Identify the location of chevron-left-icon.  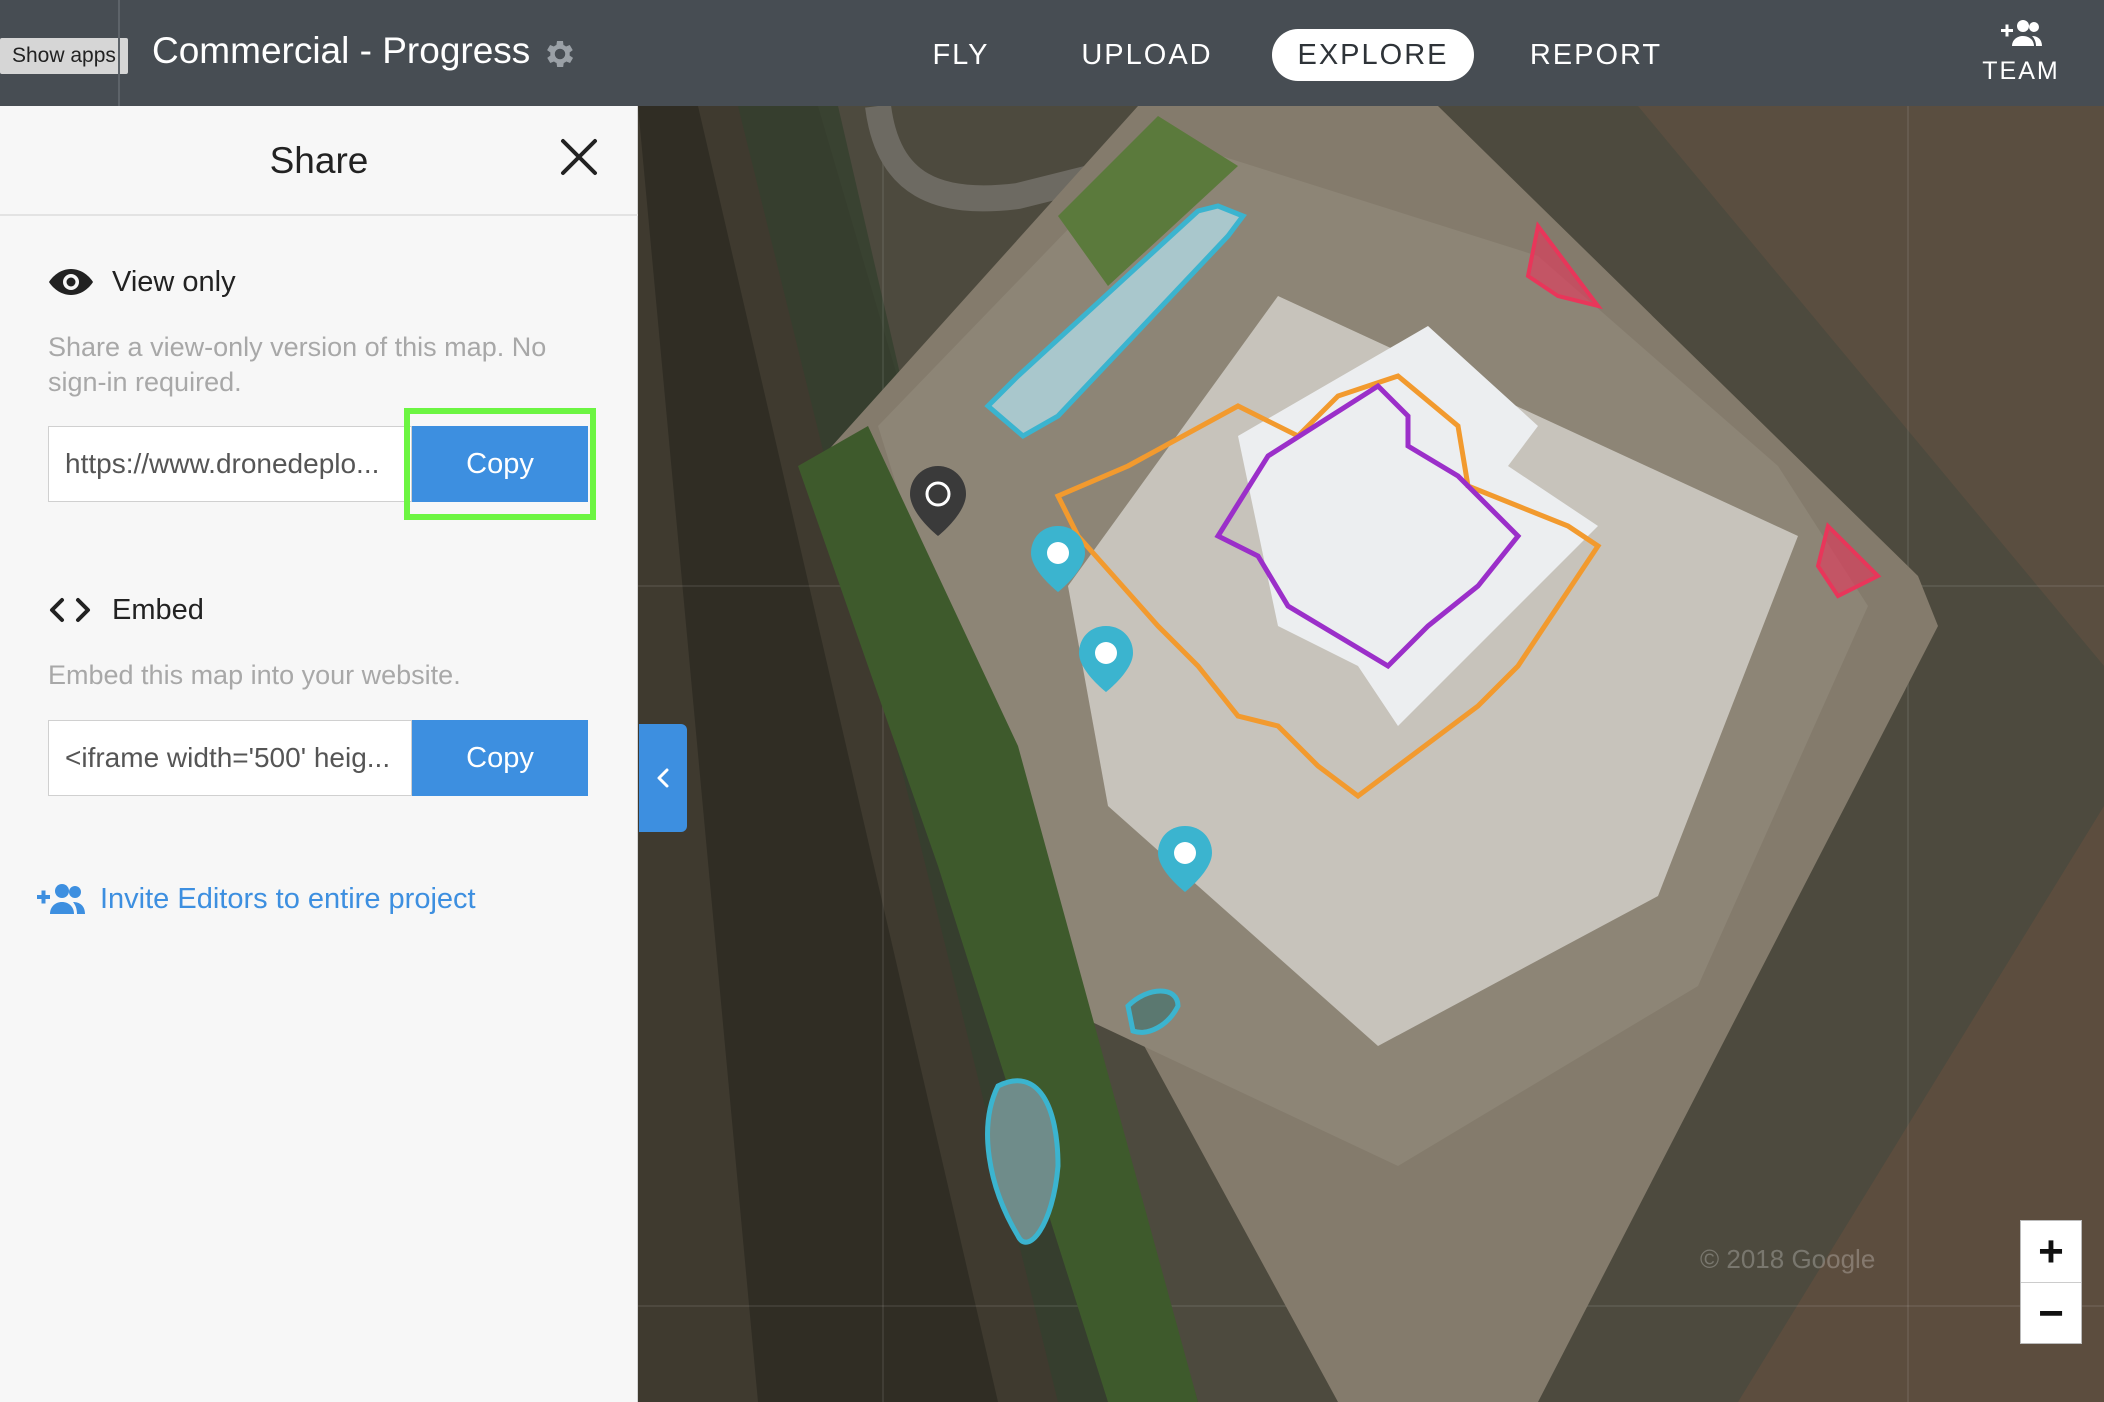
(663, 778).